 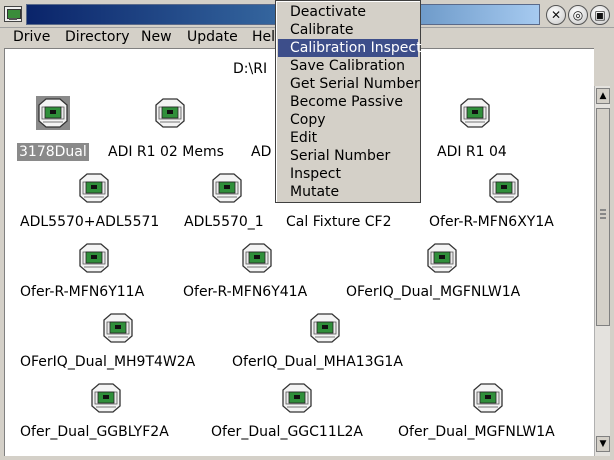 I want to click on menu-item-mutate: Mutate, so click(x=348, y=192).